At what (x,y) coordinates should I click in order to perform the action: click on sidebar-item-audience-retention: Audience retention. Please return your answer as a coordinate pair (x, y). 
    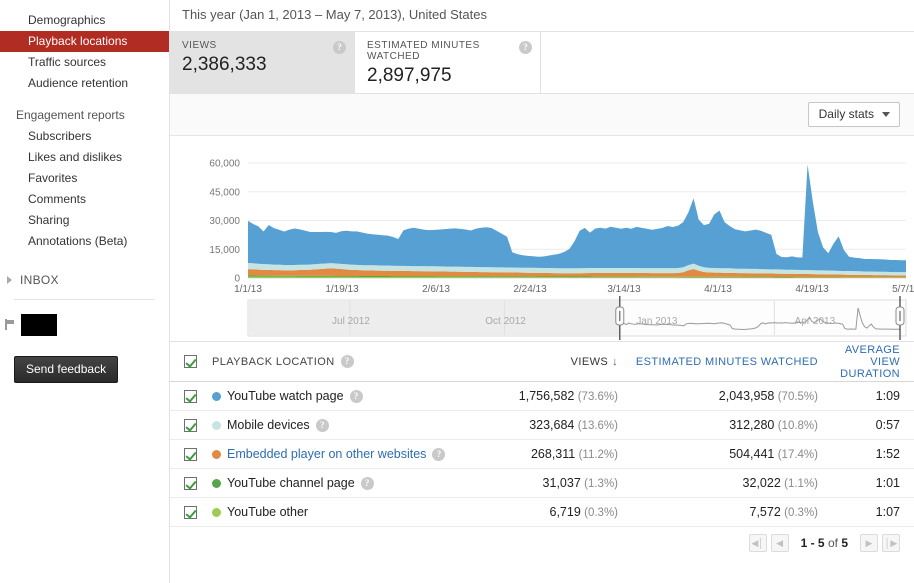
    Looking at the image, I should click on (84, 83).